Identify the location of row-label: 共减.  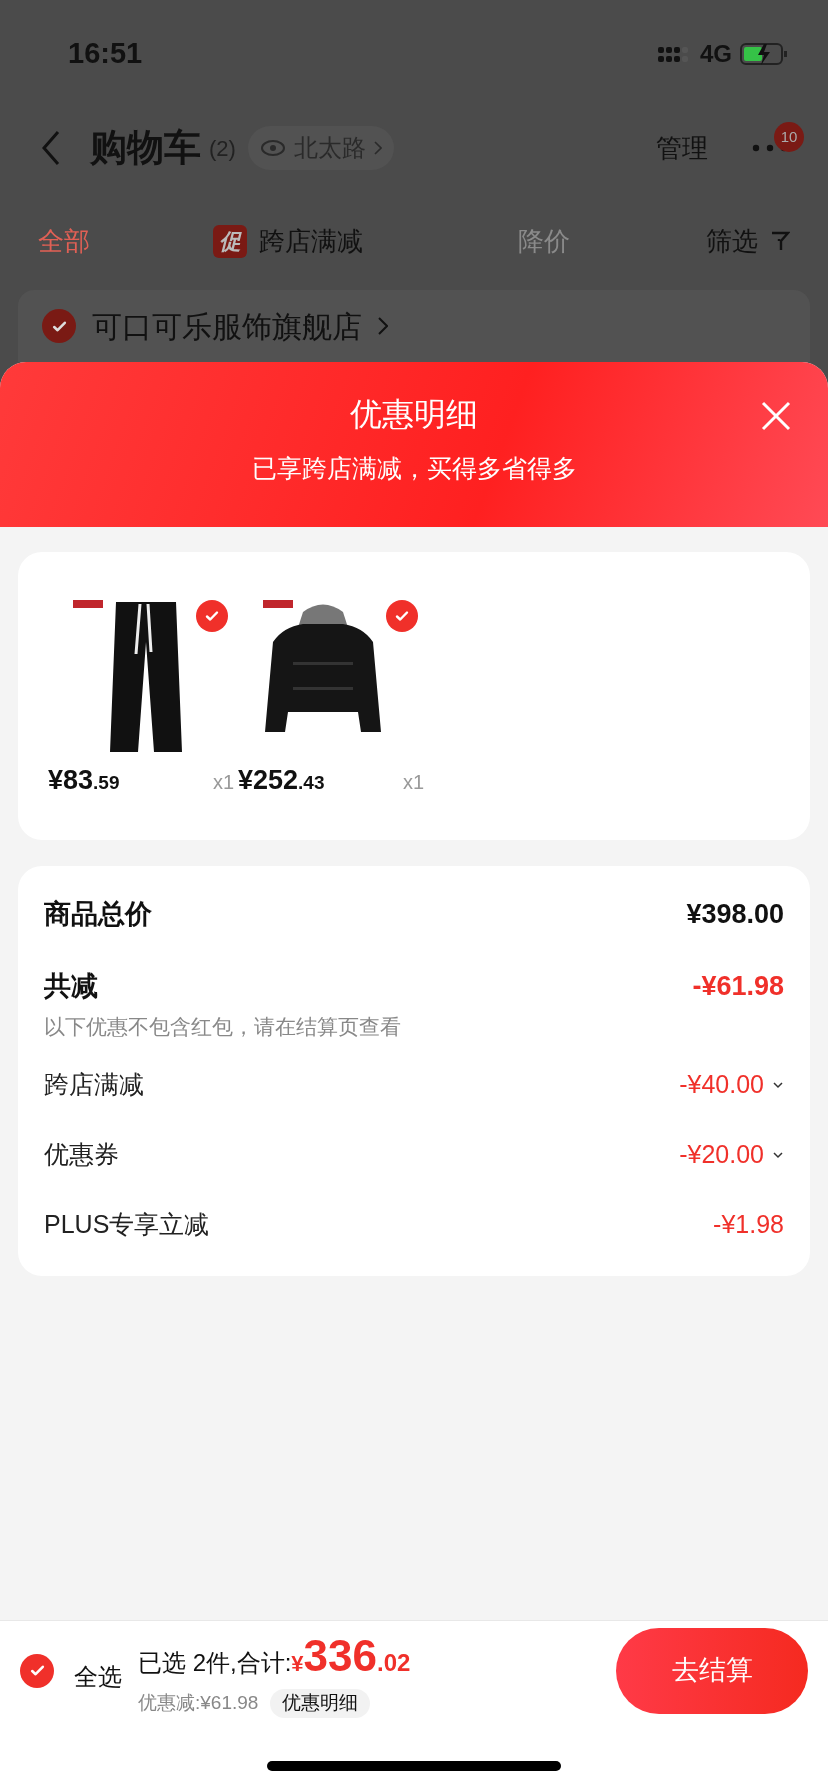
(71, 986).